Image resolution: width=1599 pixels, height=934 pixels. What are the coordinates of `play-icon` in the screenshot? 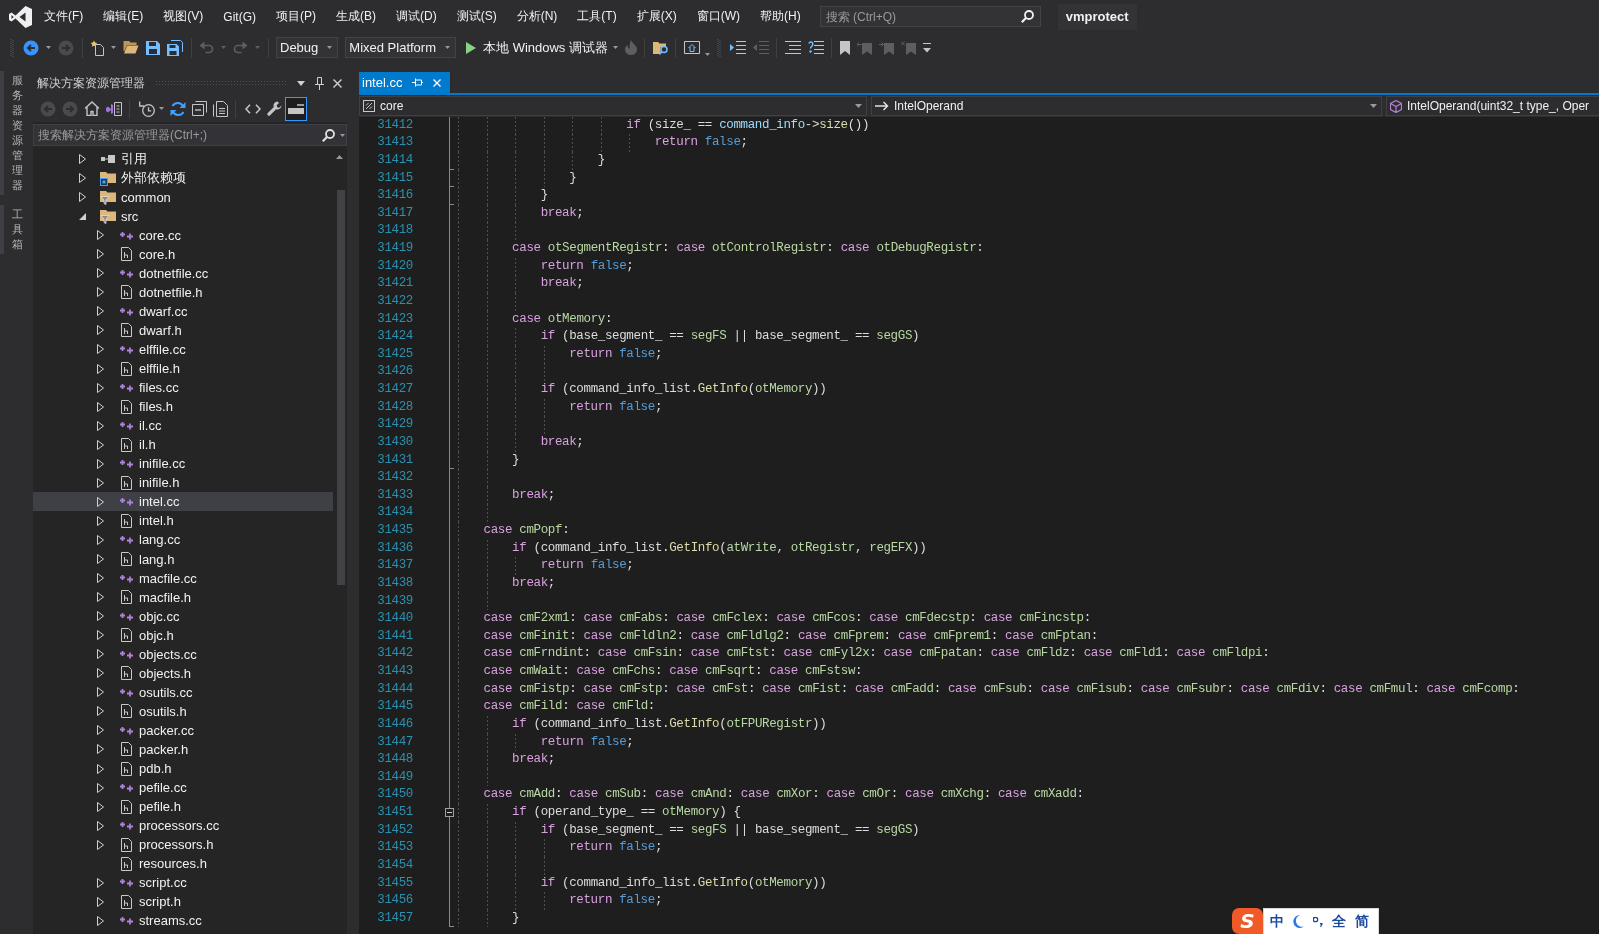 It's located at (471, 47).